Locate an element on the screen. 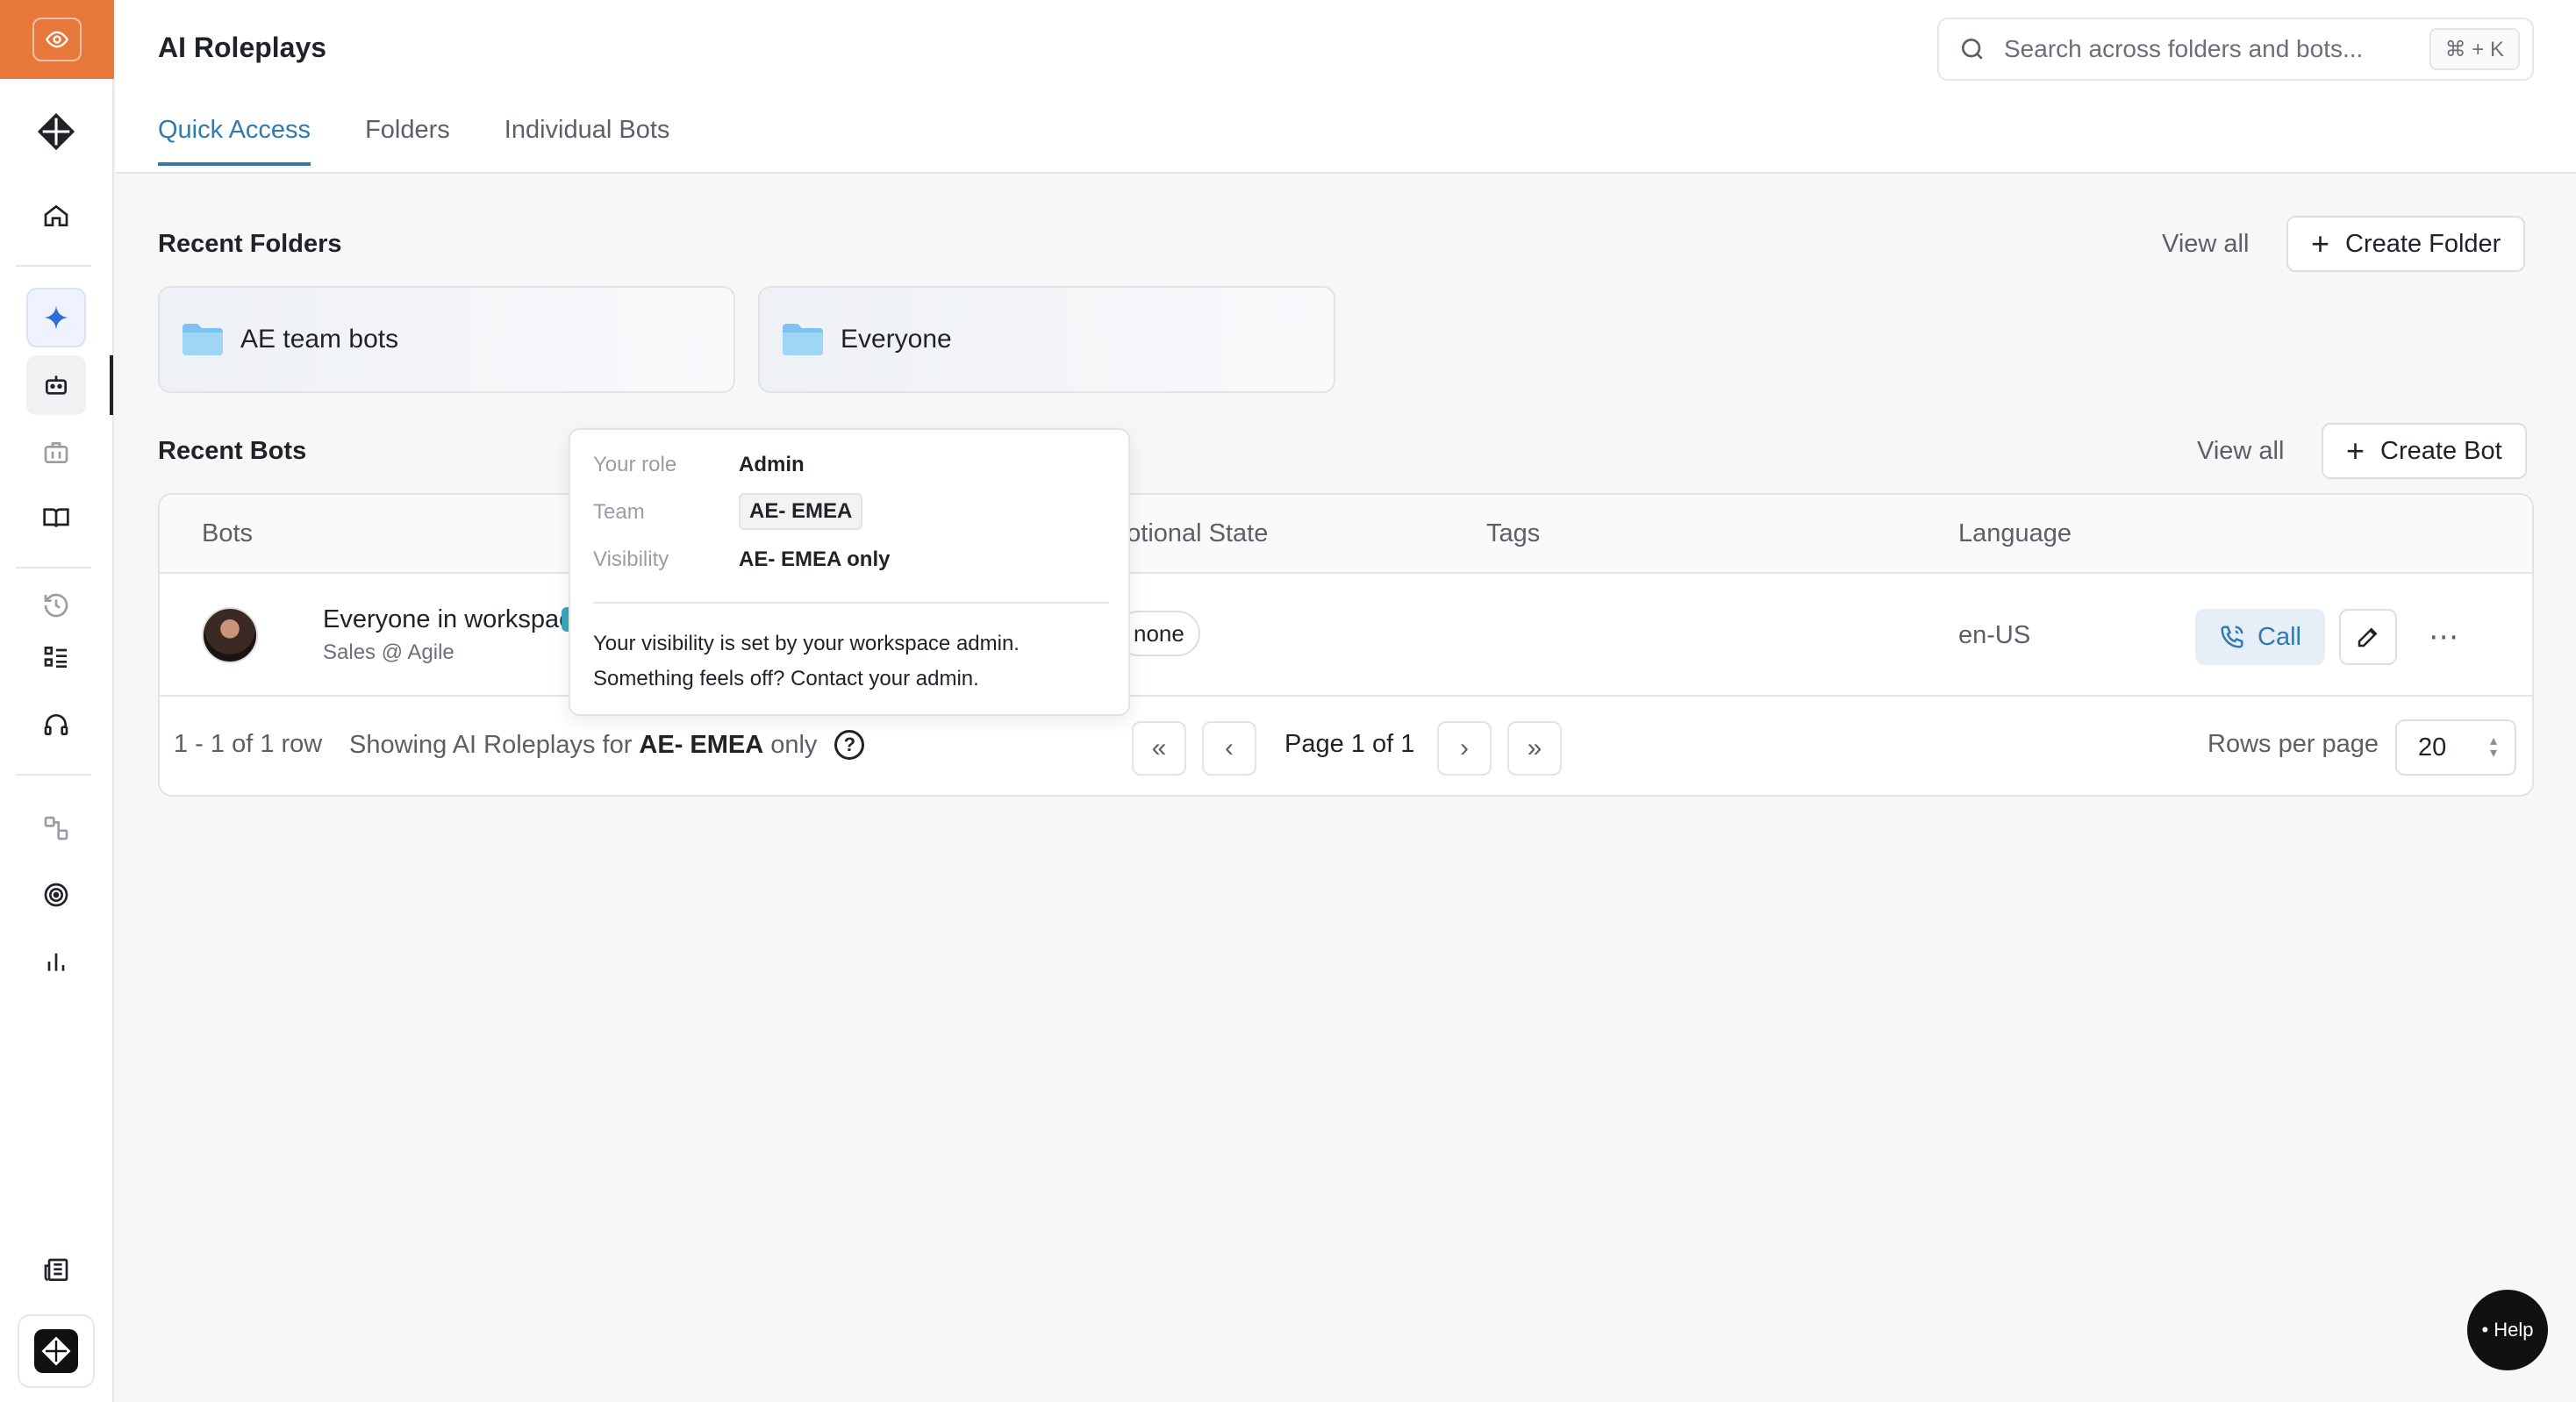  visibility-value: AE- EMEA only is located at coordinates (815, 559).